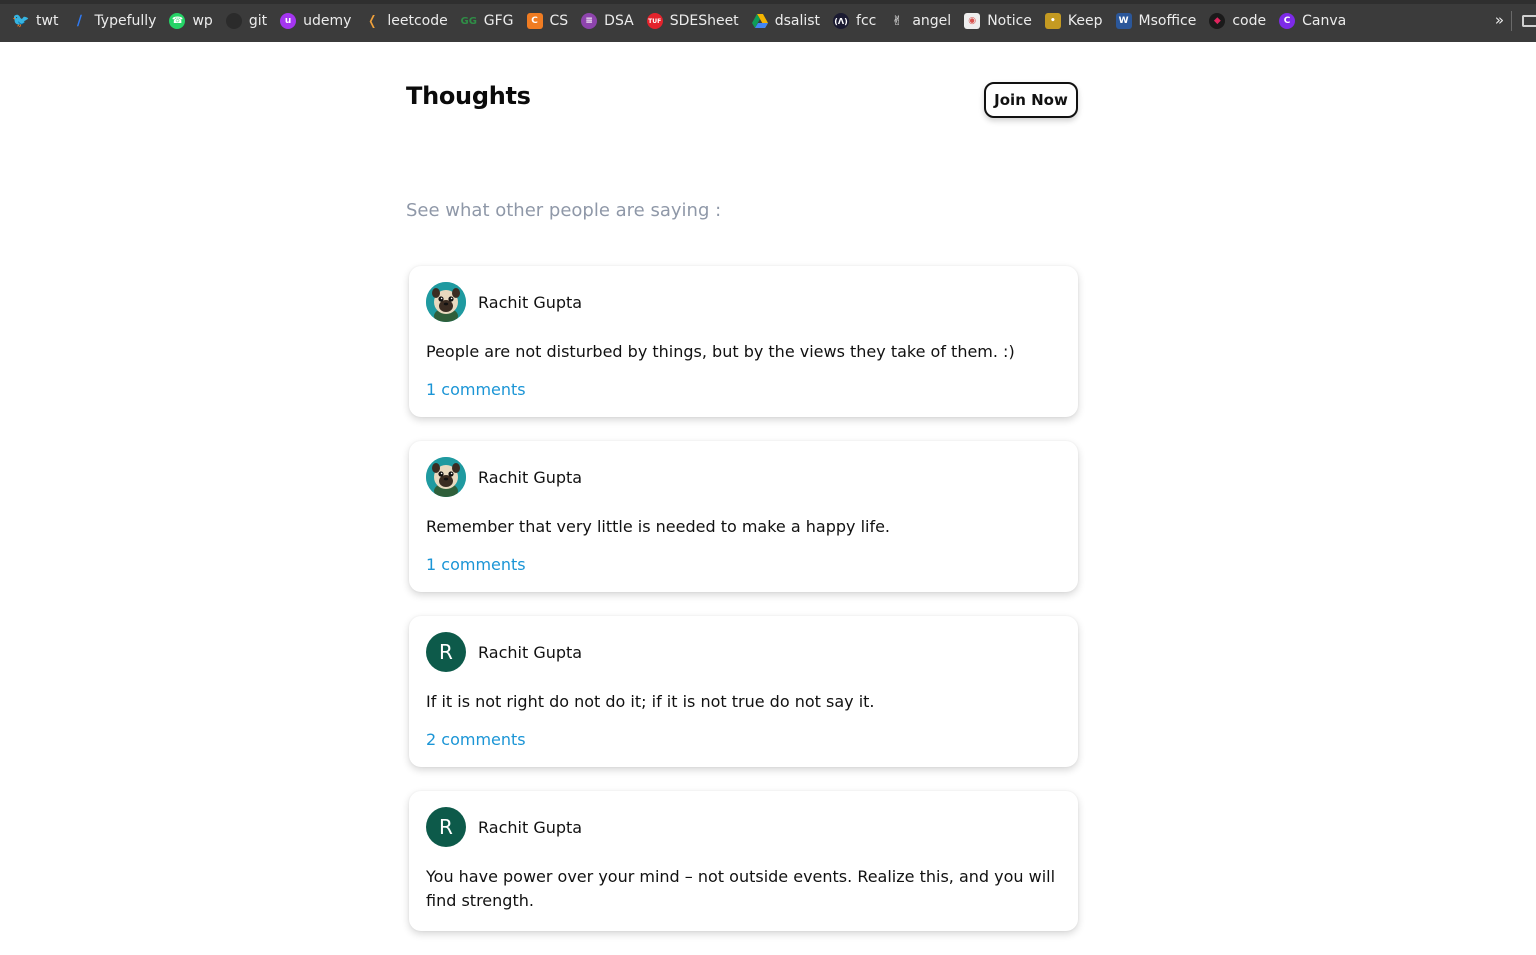  I want to click on bookmarks-divider, so click(1511, 21).